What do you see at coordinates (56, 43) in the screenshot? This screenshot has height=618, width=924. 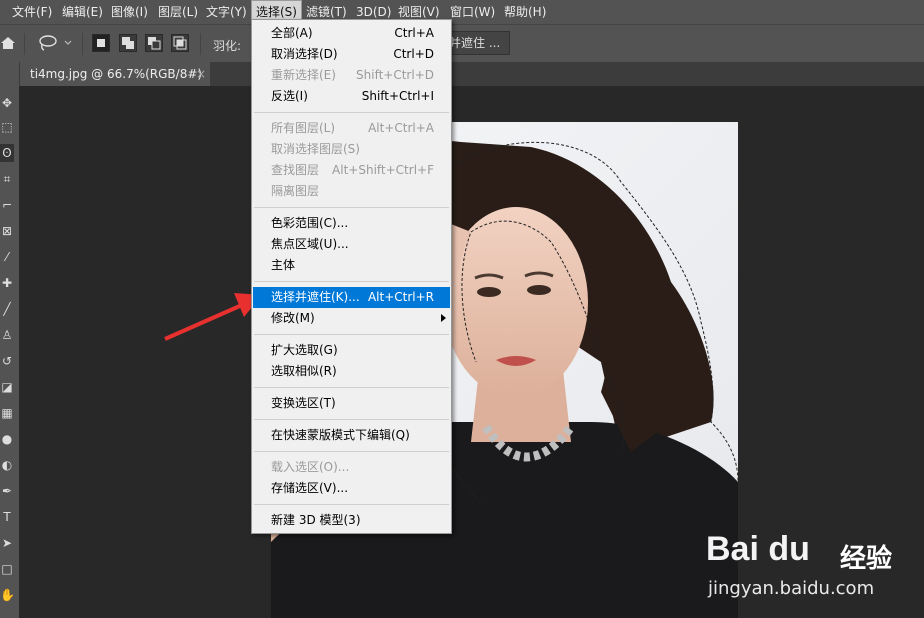 I see `lasso-tool-icon` at bounding box center [56, 43].